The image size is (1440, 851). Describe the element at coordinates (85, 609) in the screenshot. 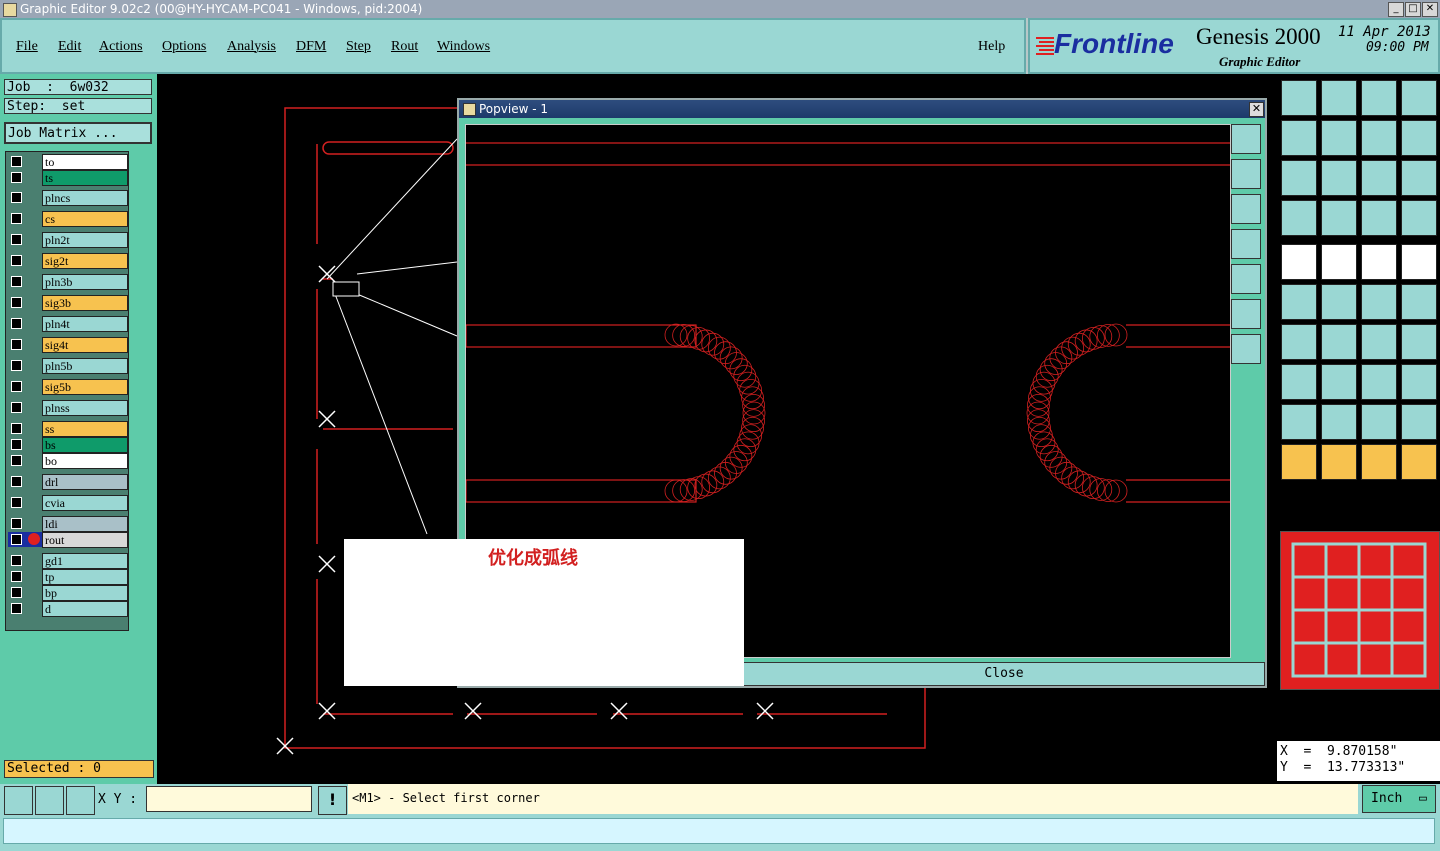

I see `layer-name: d` at that location.